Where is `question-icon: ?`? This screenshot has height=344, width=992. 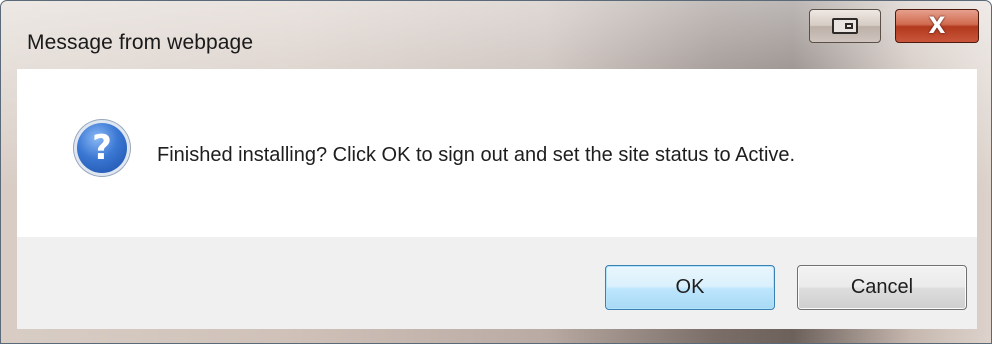
question-icon: ? is located at coordinates (102, 148).